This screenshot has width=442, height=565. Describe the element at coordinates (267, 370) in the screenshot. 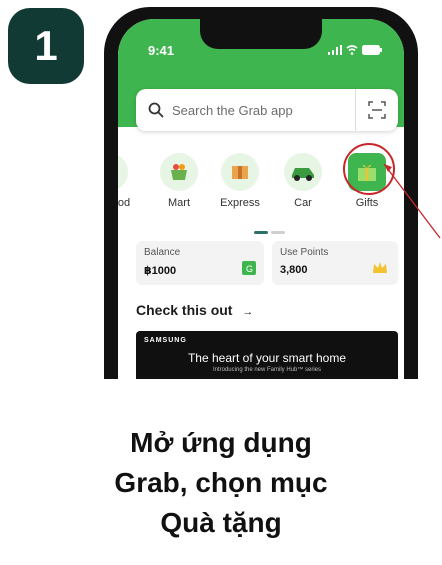

I see `banner-subline: Introducing the new Family Hub™ series` at that location.